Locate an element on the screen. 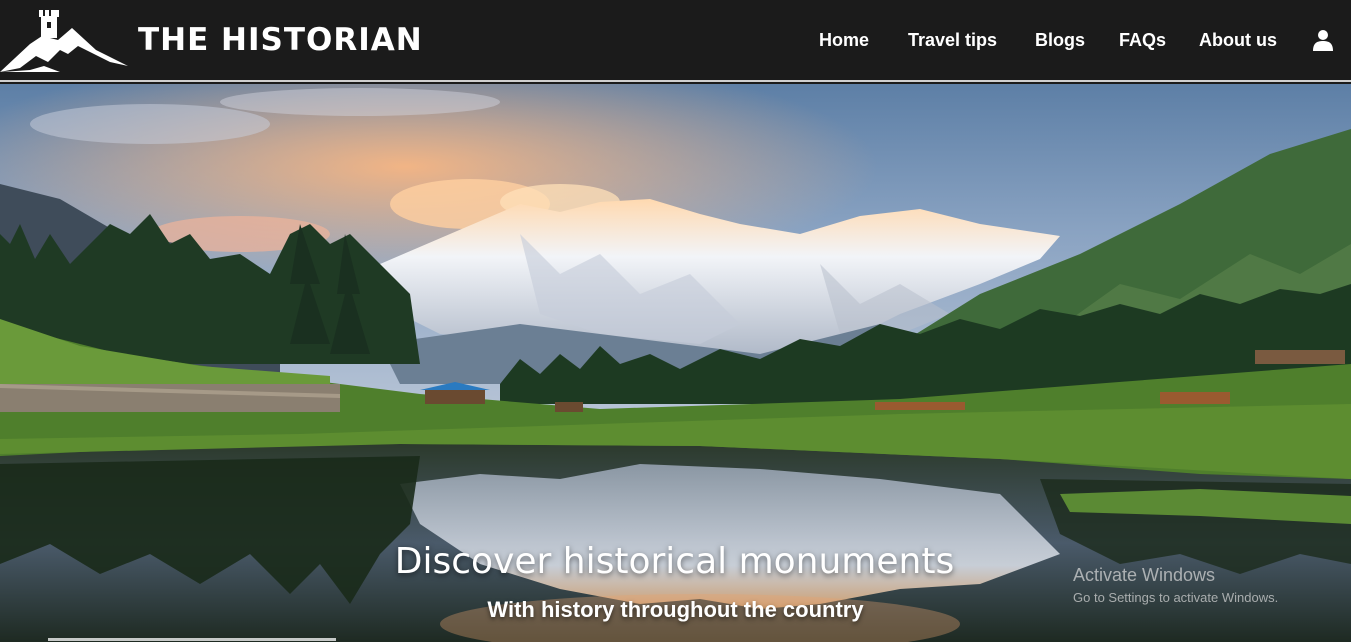 Image resolution: width=1351 pixels, height=642 pixels. nav-faqs: FAQs is located at coordinates (1142, 40).